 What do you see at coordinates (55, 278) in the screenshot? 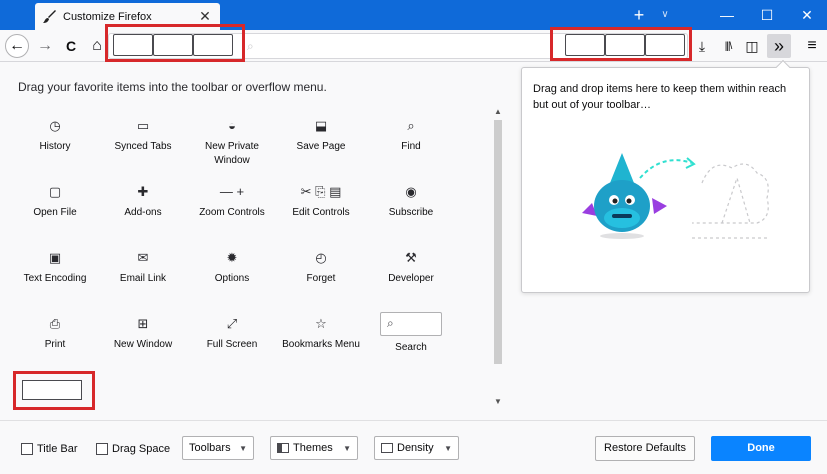
I see `item-label: Text Encoding` at bounding box center [55, 278].